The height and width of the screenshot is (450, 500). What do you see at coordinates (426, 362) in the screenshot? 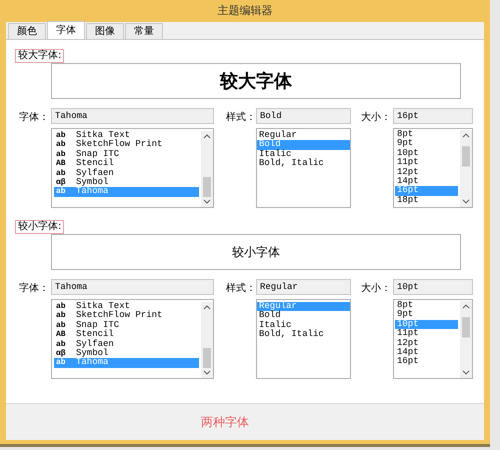
I see `list-item: 16pt` at bounding box center [426, 362].